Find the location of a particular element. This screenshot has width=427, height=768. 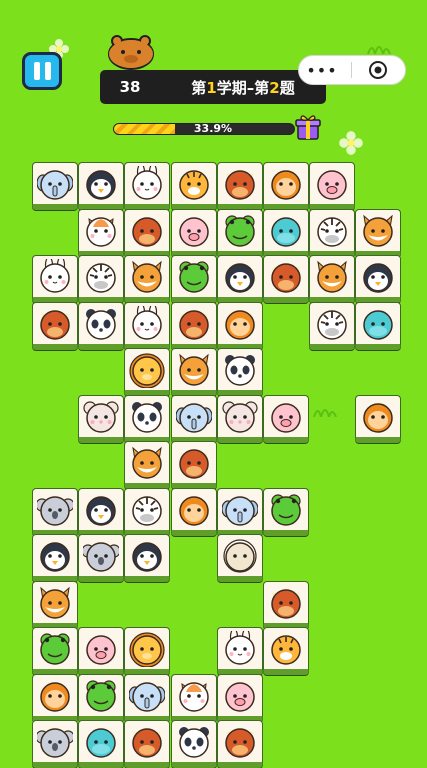

progress-label: 33.9% is located at coordinates (213, 128).